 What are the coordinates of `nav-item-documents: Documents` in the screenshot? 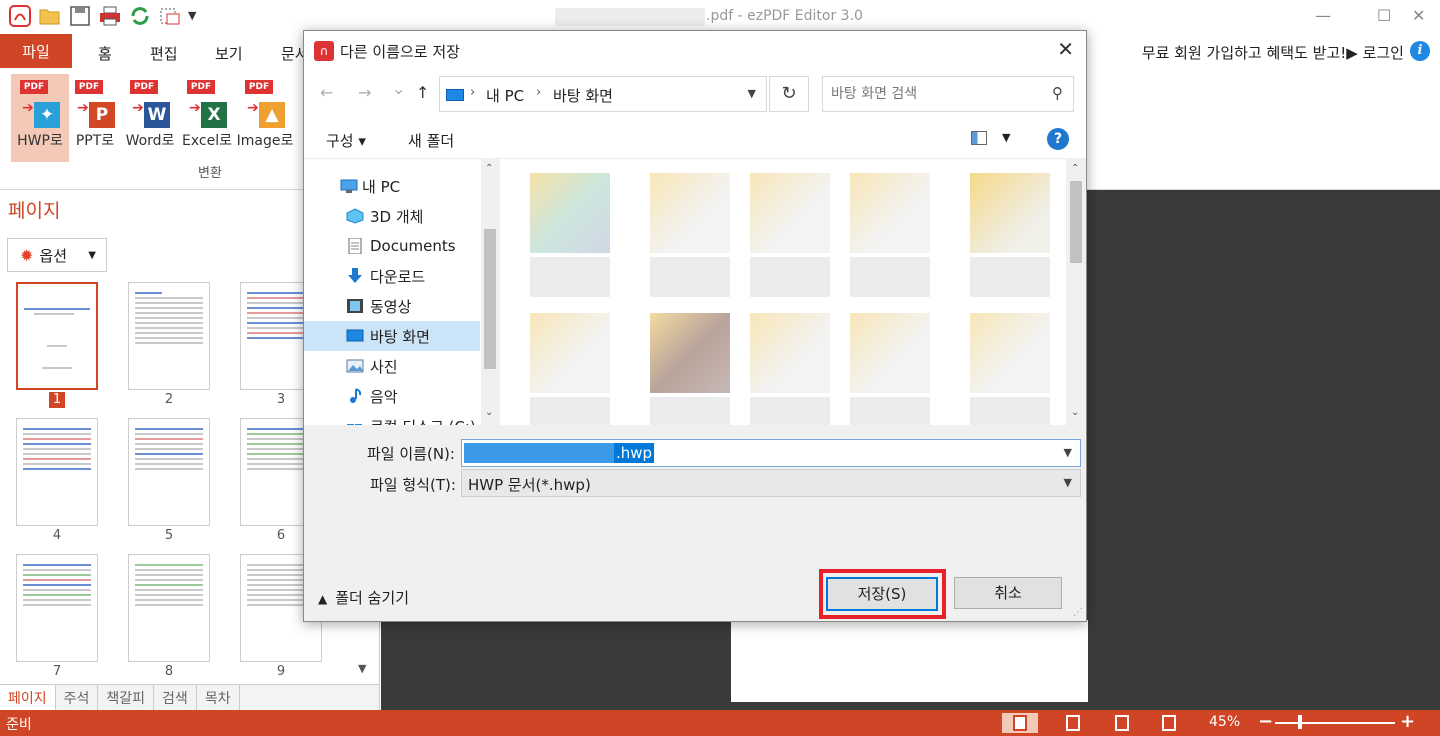 It's located at (392, 246).